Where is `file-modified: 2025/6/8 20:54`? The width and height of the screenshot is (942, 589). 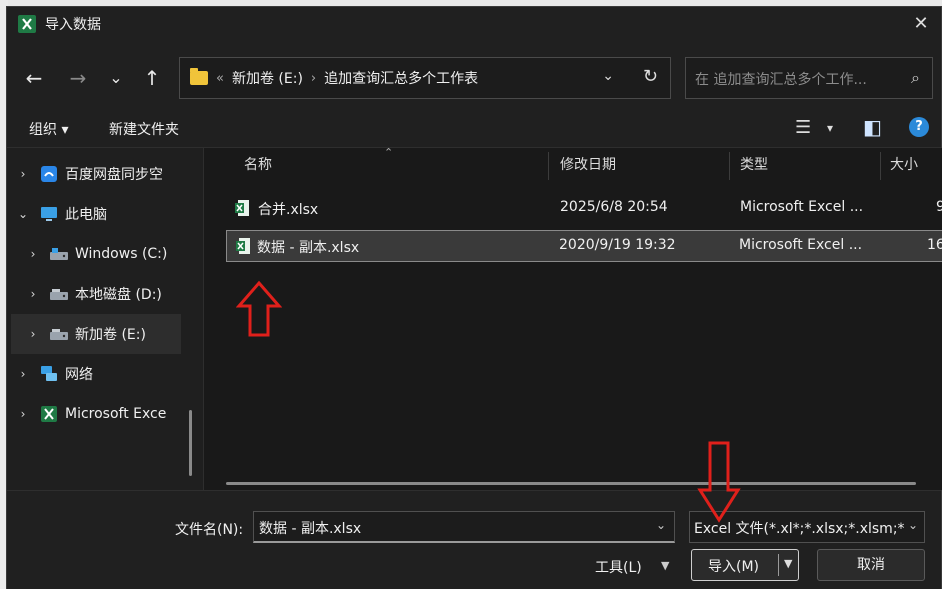
file-modified: 2025/6/8 20:54 is located at coordinates (614, 207).